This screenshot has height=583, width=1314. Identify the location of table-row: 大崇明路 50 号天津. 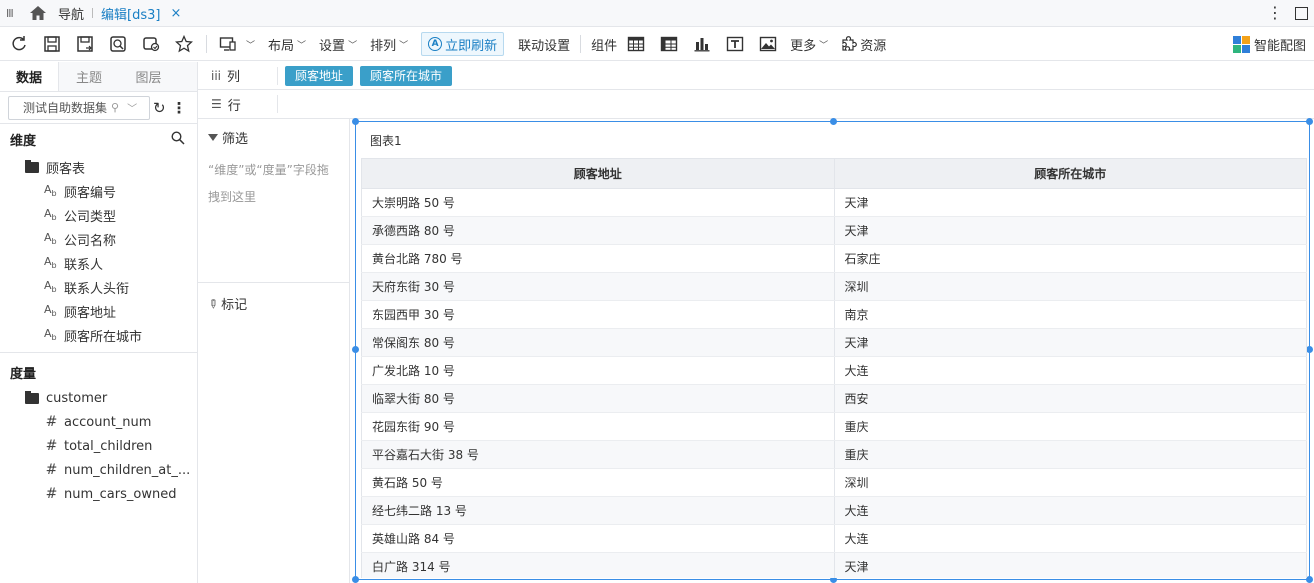
(834, 202).